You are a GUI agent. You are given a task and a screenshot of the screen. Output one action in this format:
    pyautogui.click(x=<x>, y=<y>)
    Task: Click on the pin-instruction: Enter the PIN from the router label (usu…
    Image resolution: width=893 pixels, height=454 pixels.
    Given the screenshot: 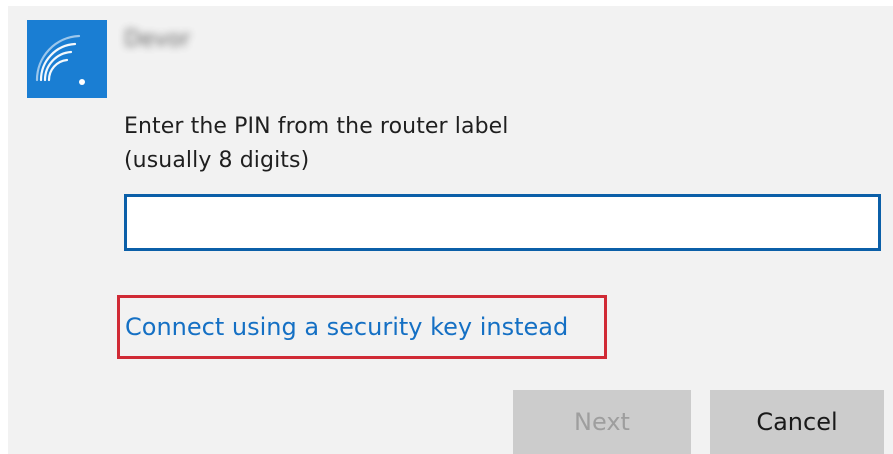 What is the action you would take?
    pyautogui.click(x=316, y=144)
    